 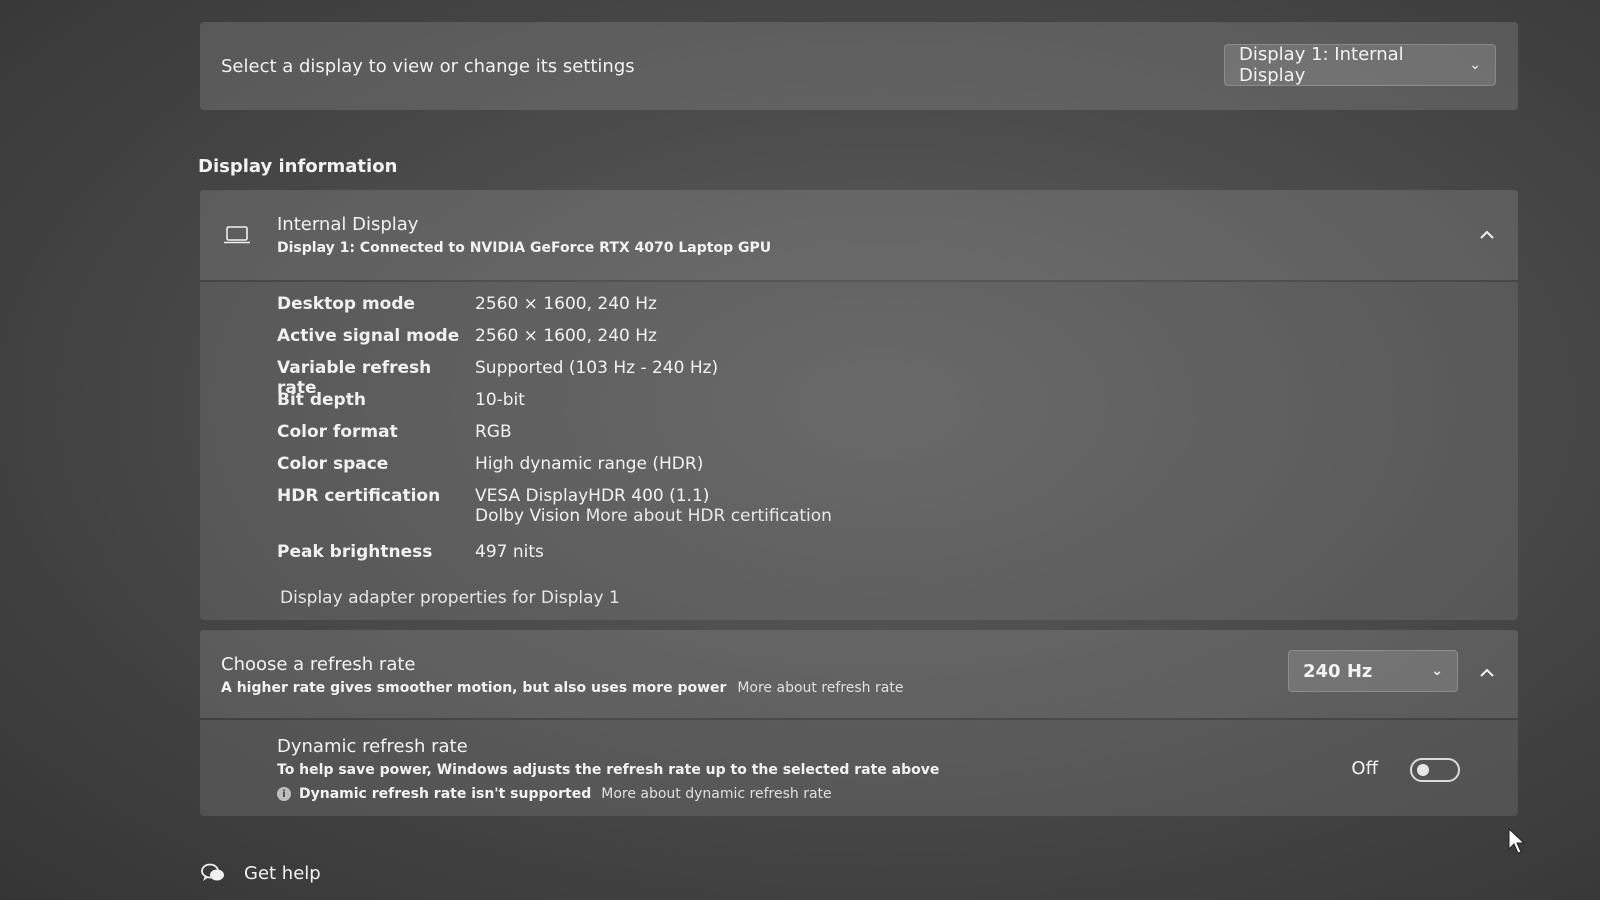 What do you see at coordinates (401, 400) in the screenshot?
I see `property-row: Bit depth 10-bit` at bounding box center [401, 400].